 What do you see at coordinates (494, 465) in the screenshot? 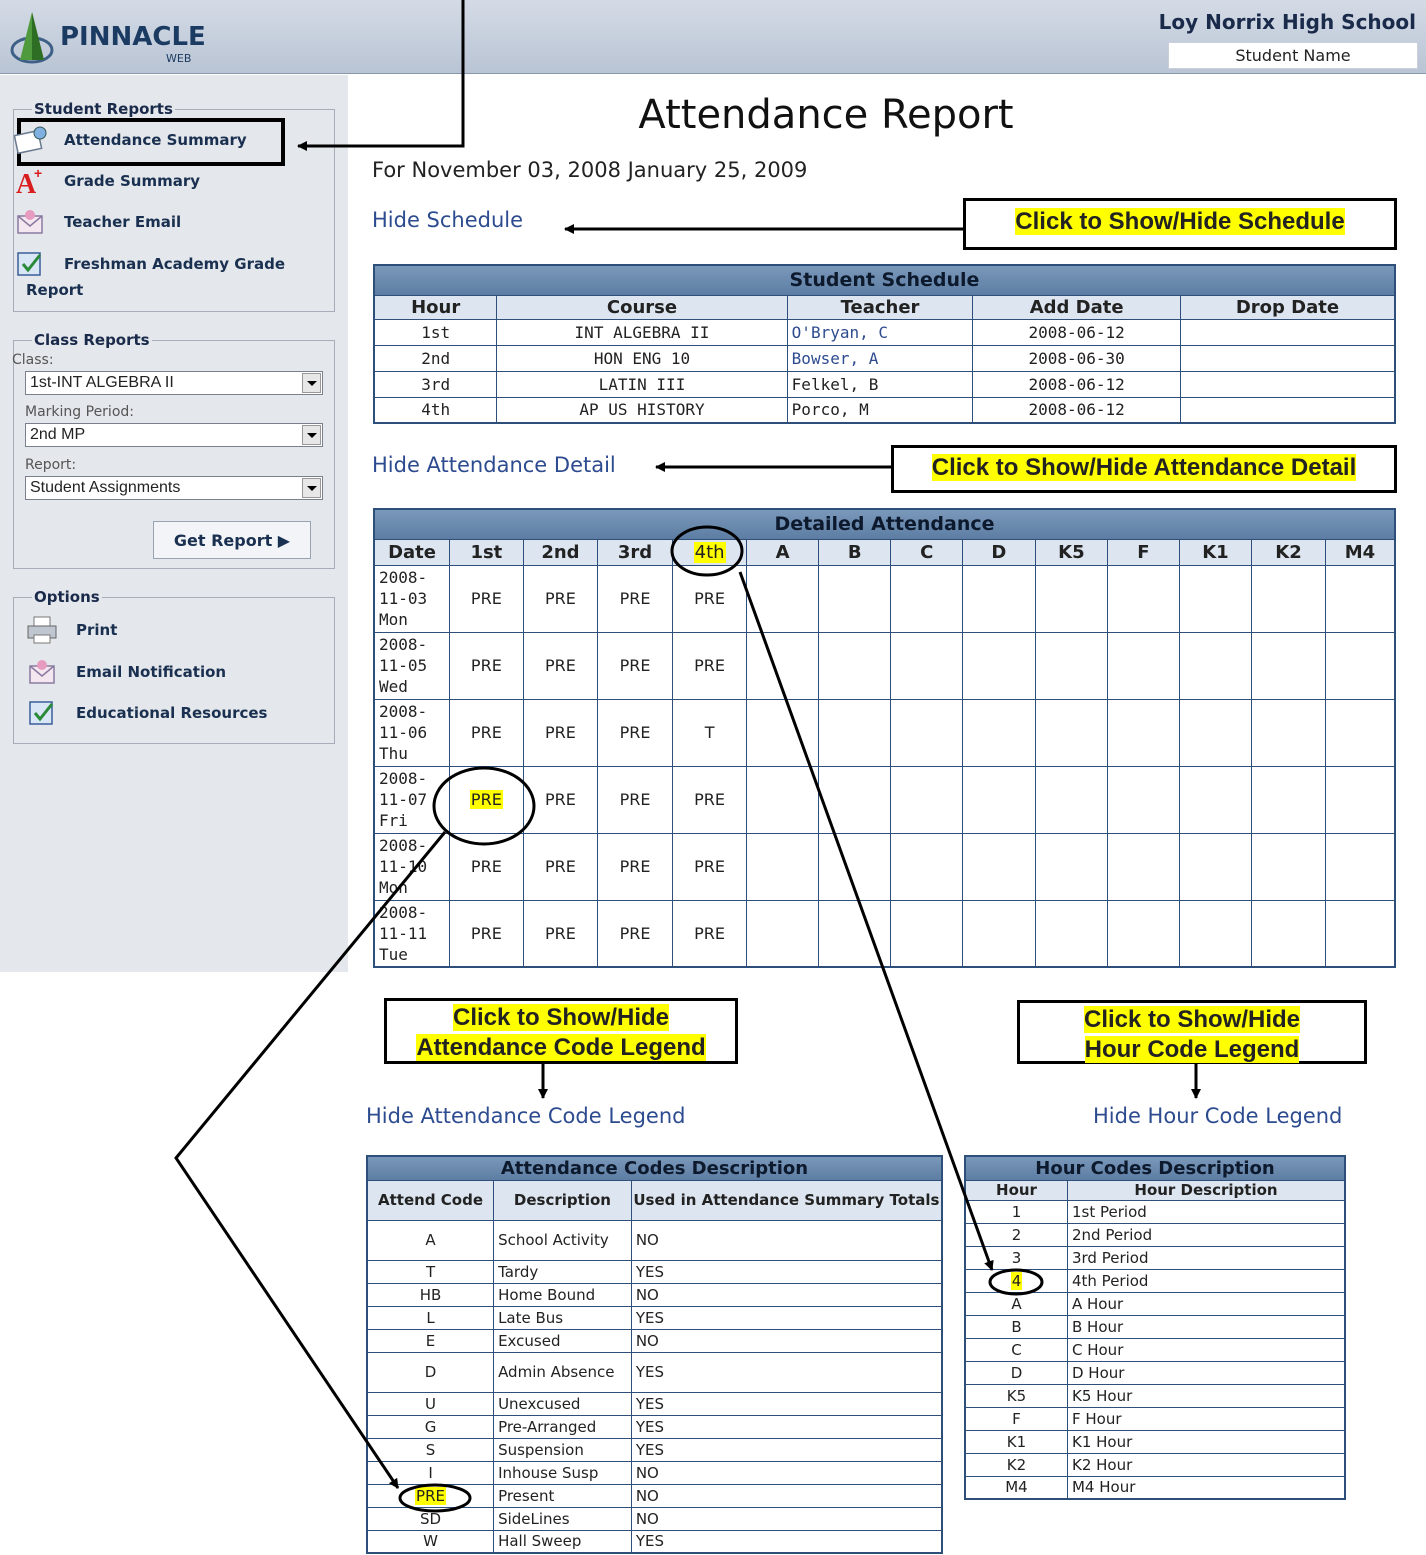
I see `hide-attendance-detail-link: Hide Attendance Detail` at bounding box center [494, 465].